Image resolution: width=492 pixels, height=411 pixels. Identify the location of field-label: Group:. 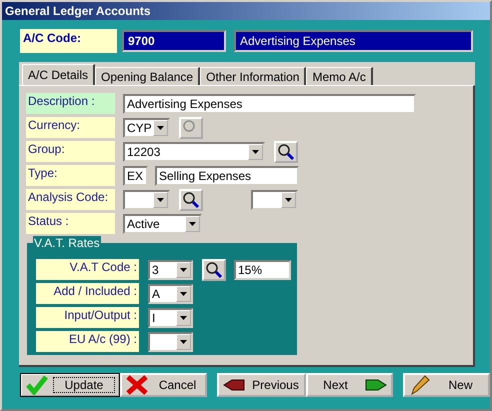
(70, 151).